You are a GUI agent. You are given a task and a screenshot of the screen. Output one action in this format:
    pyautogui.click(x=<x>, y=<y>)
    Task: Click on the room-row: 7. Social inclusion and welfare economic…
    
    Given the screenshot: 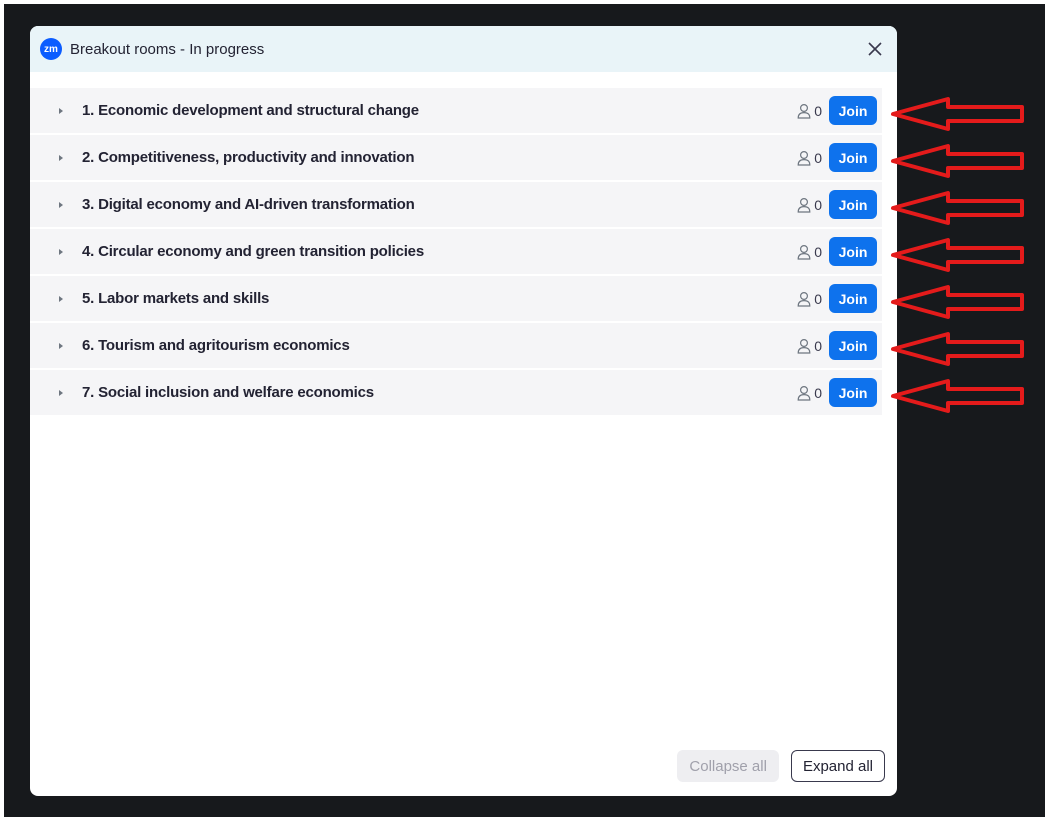 What is the action you would take?
    pyautogui.click(x=456, y=392)
    